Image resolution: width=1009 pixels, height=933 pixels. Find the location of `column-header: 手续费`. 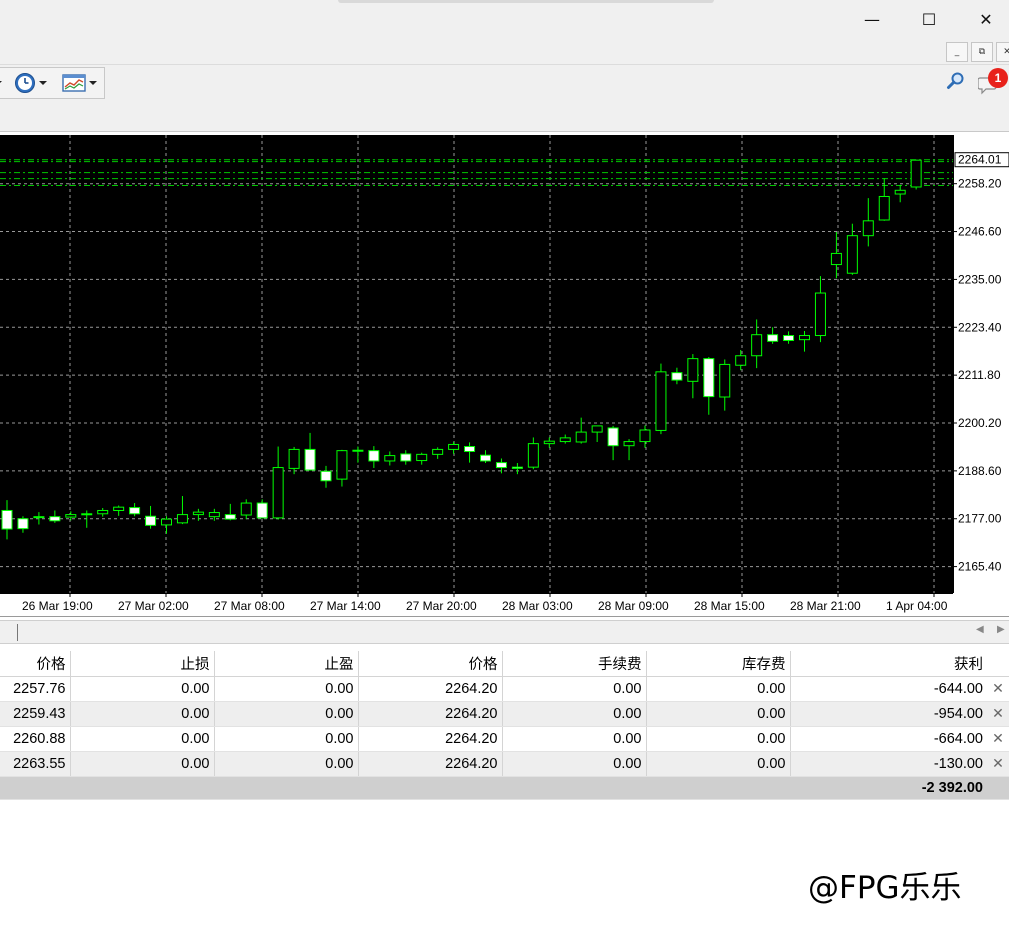

column-header: 手续费 is located at coordinates (574, 664).